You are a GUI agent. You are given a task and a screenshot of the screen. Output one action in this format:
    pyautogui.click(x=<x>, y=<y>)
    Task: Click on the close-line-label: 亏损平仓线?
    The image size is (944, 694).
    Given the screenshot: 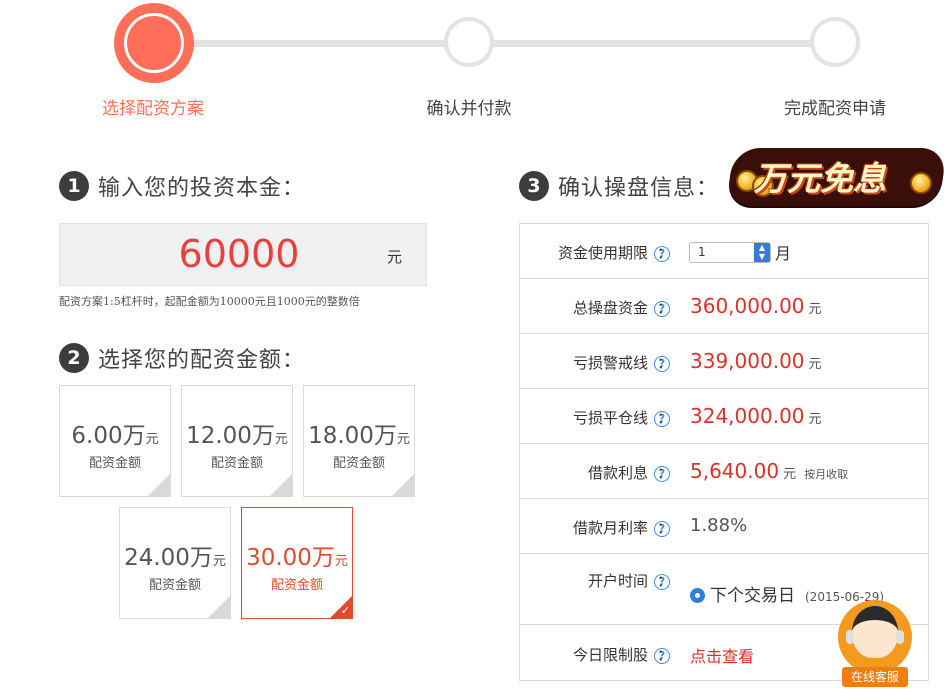 What is the action you would take?
    pyautogui.click(x=621, y=417)
    